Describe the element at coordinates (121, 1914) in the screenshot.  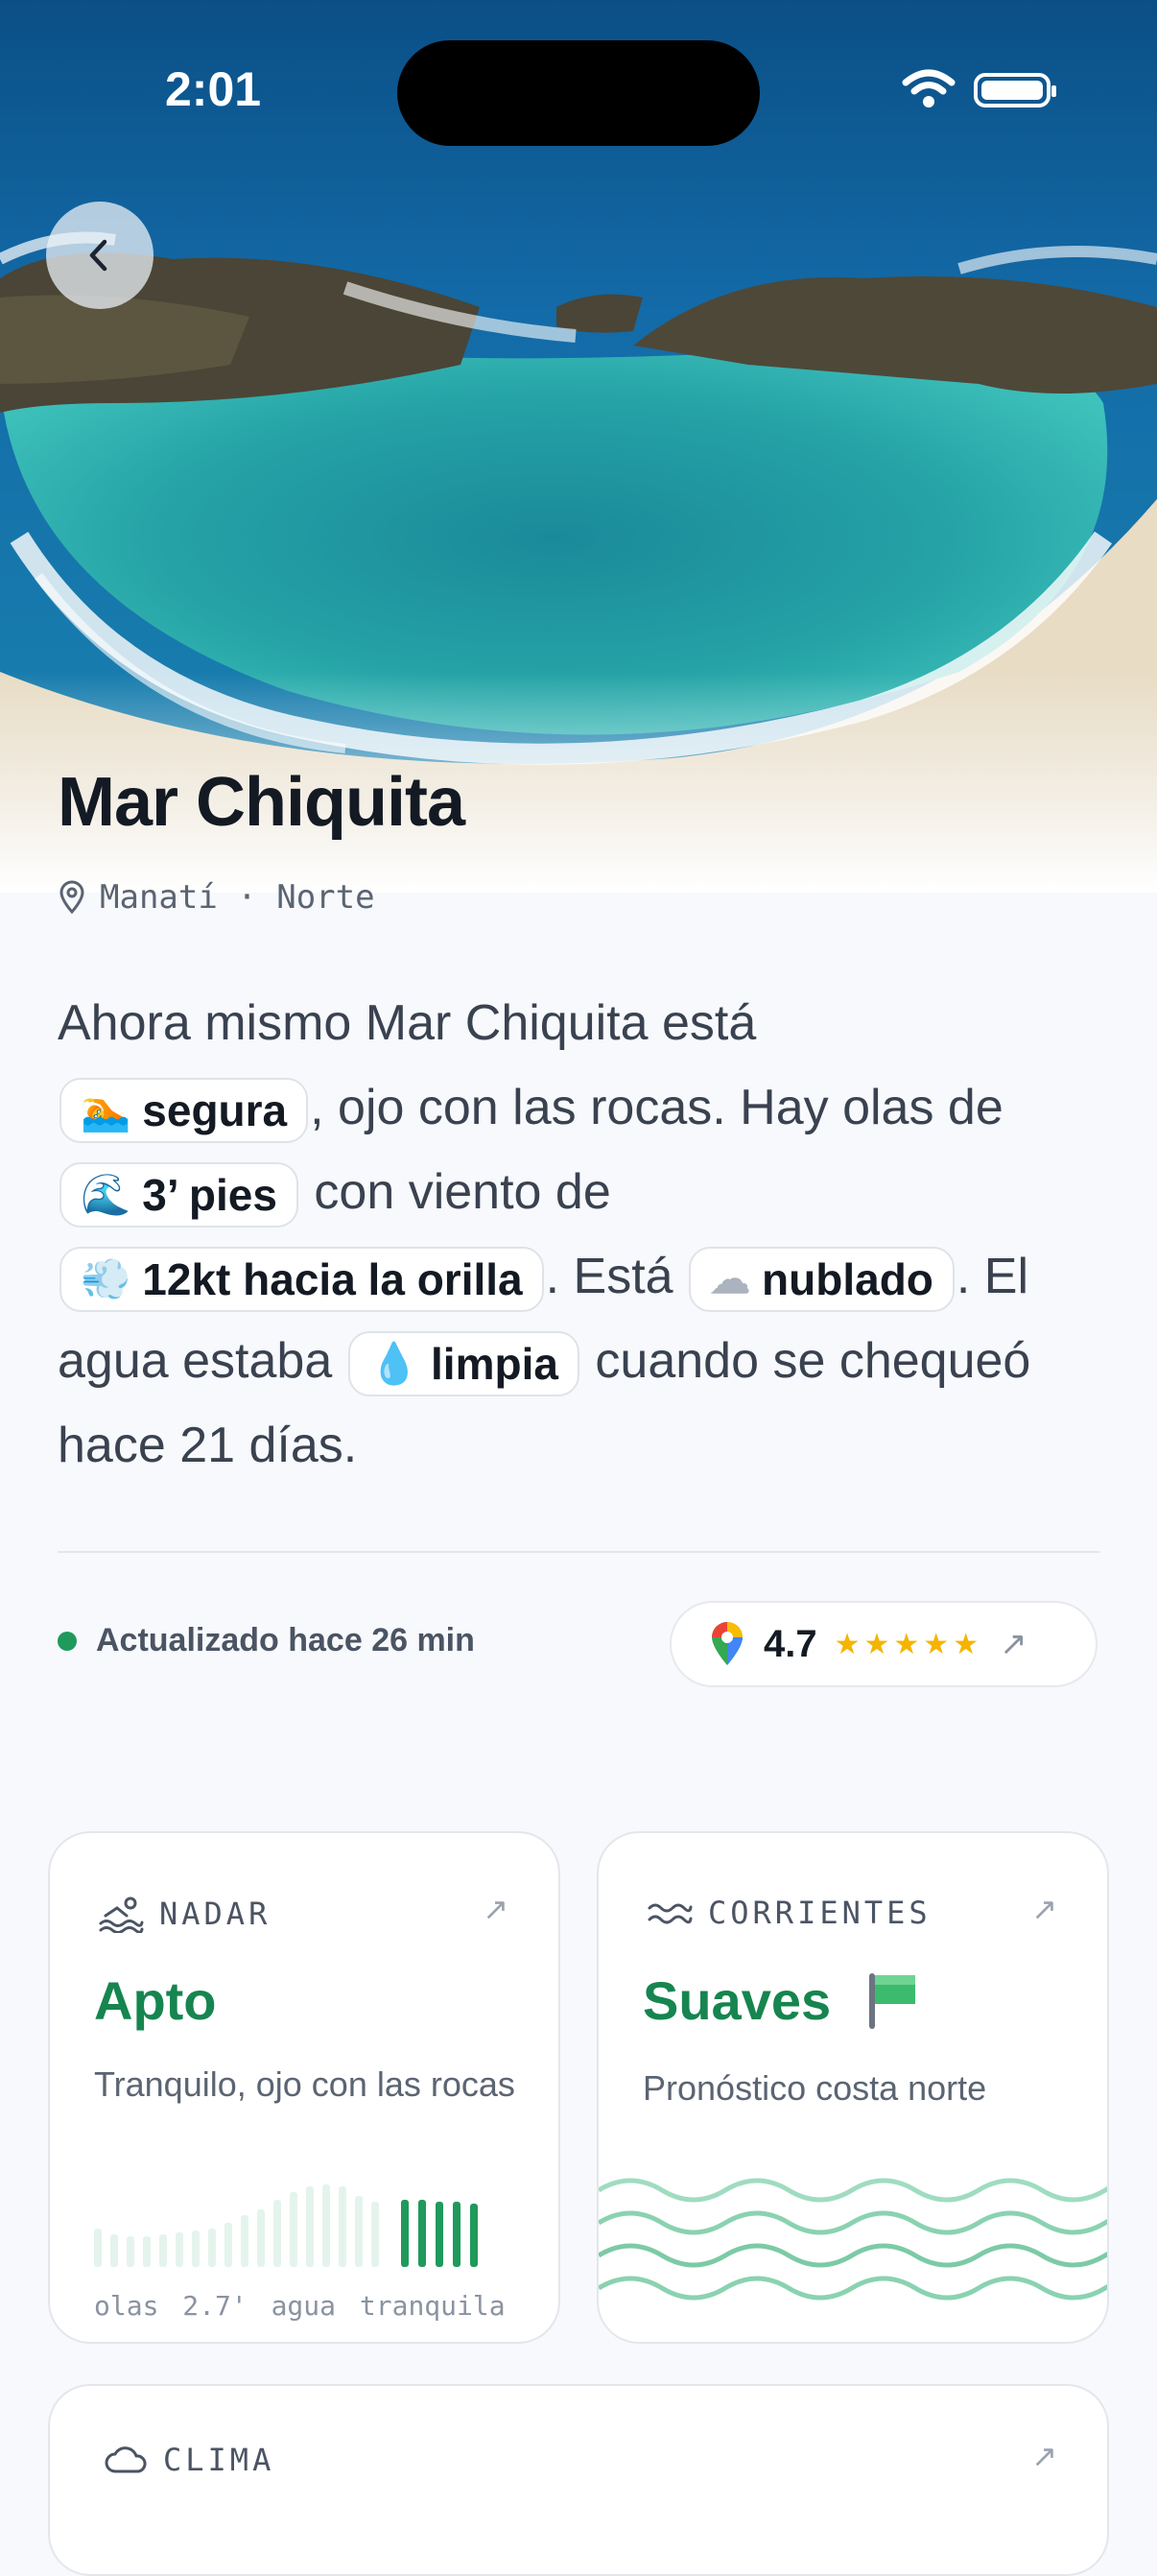
I see `swimmer-icon` at that location.